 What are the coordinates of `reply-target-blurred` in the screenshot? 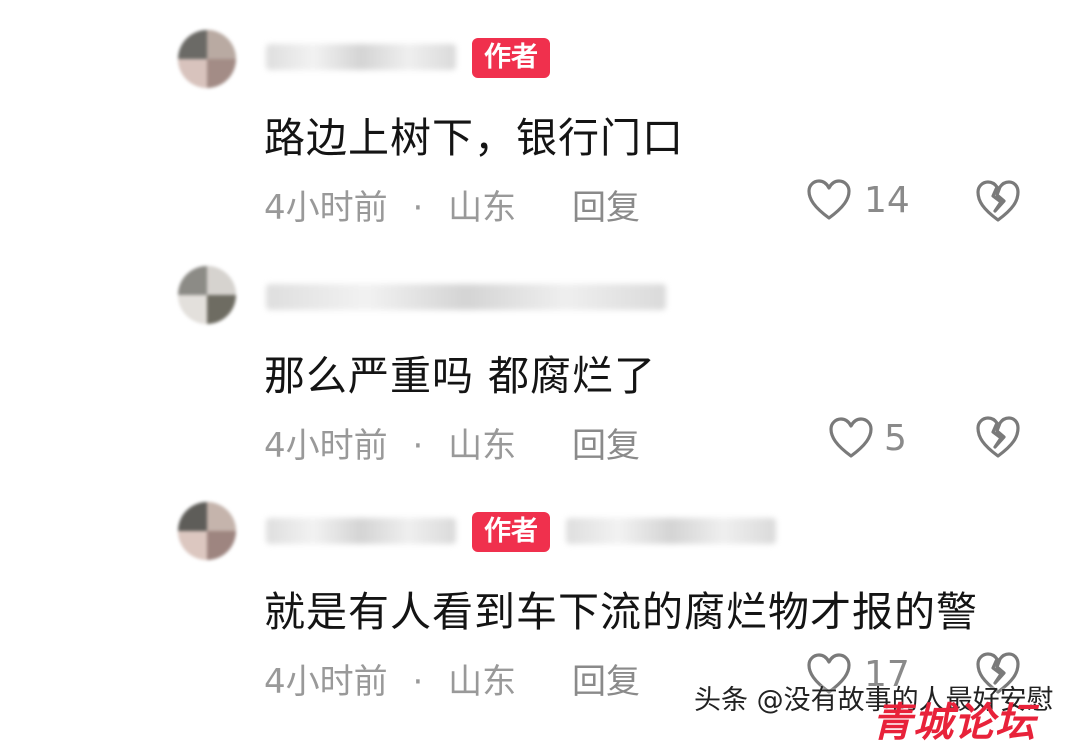 It's located at (671, 531).